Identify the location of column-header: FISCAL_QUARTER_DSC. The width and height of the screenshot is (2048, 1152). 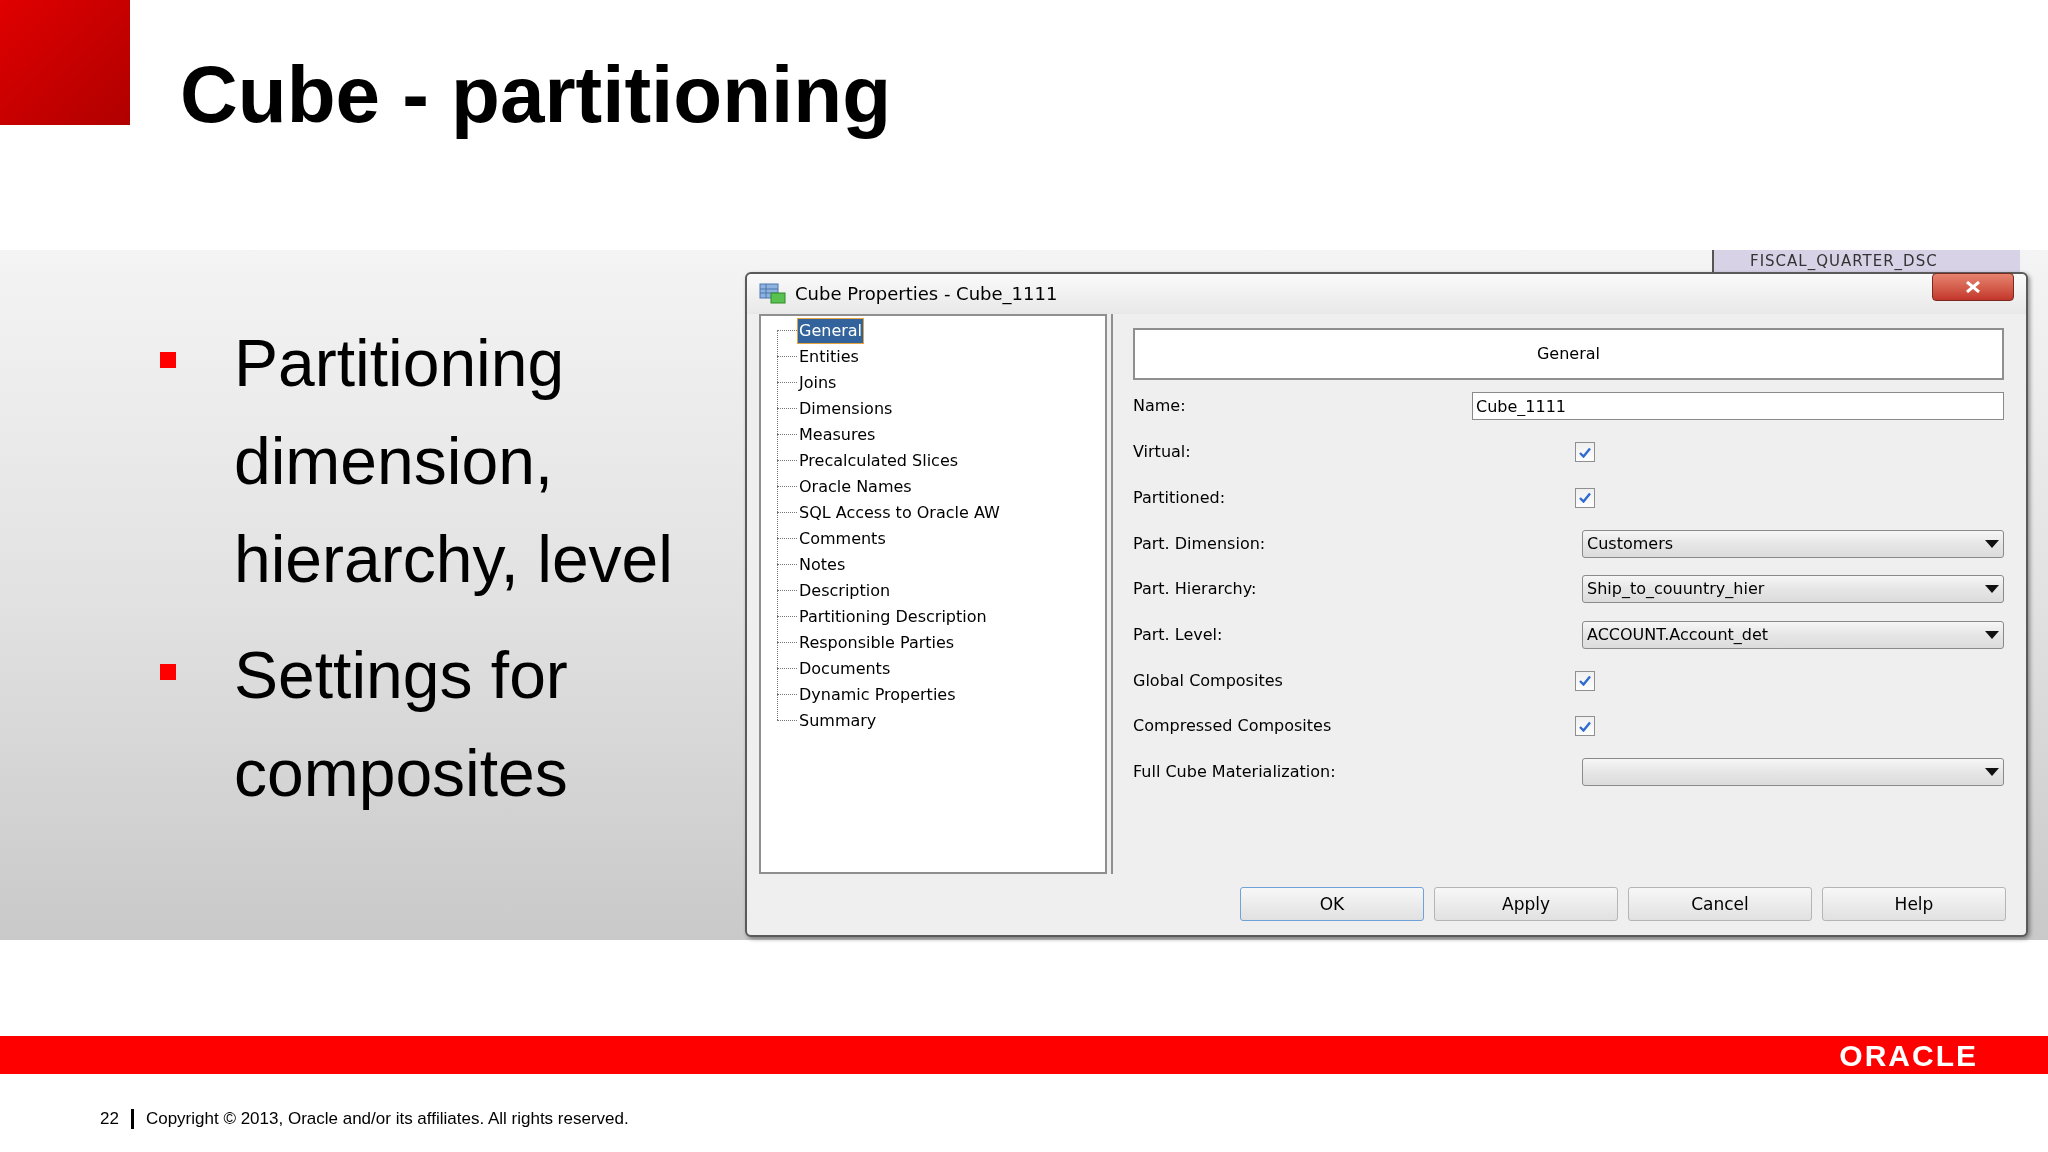
(1866, 261).